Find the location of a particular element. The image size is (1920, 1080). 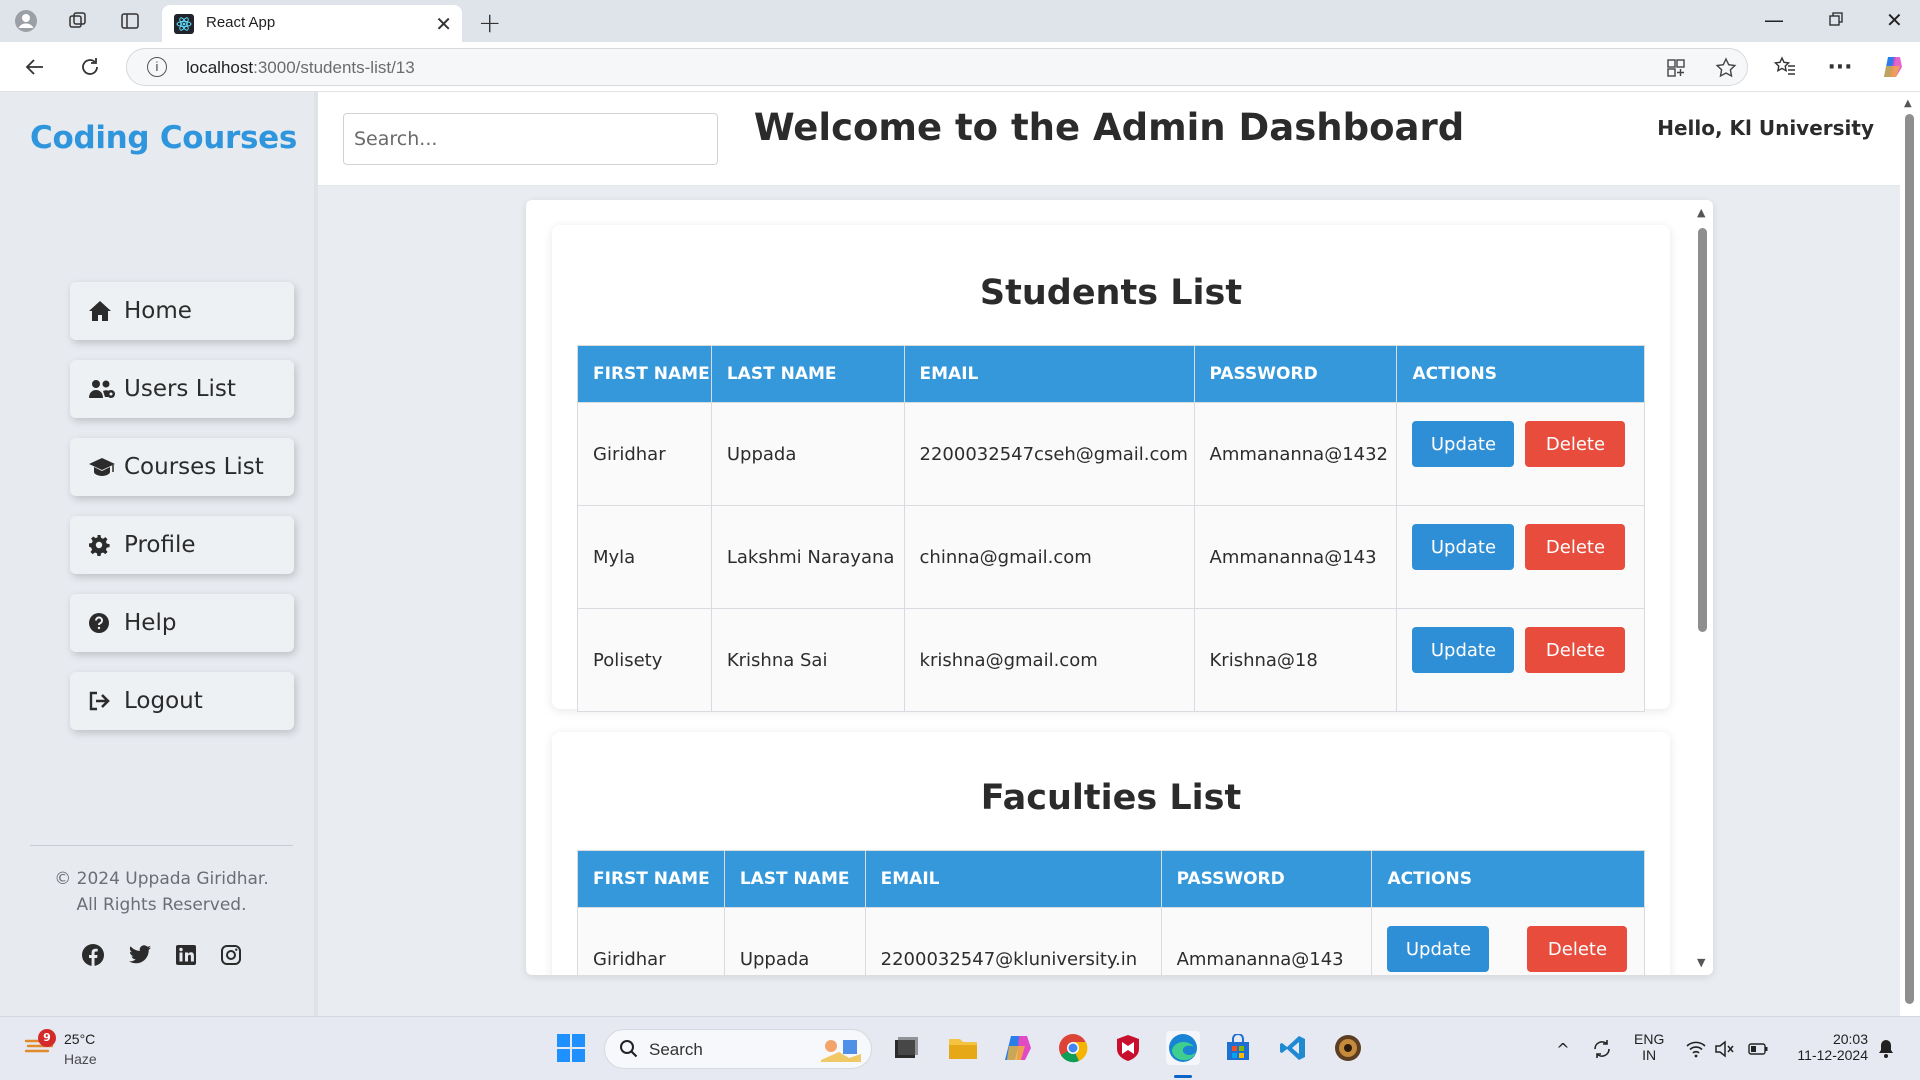

app-available-icon is located at coordinates (1676, 68).